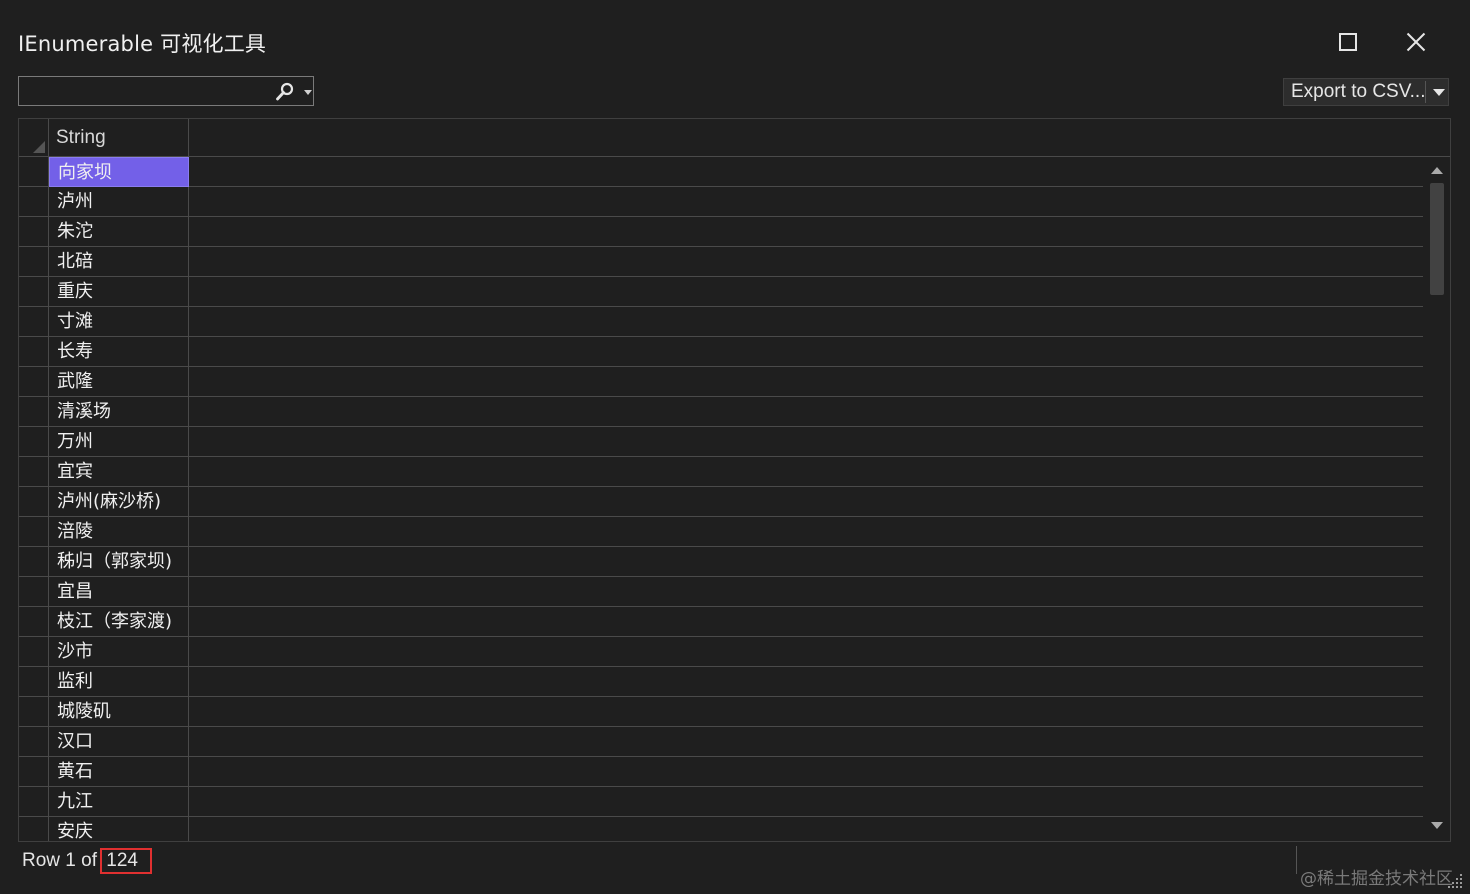 Image resolution: width=1470 pixels, height=894 pixels. Describe the element at coordinates (119, 472) in the screenshot. I see `table-cell: 宜宾` at that location.